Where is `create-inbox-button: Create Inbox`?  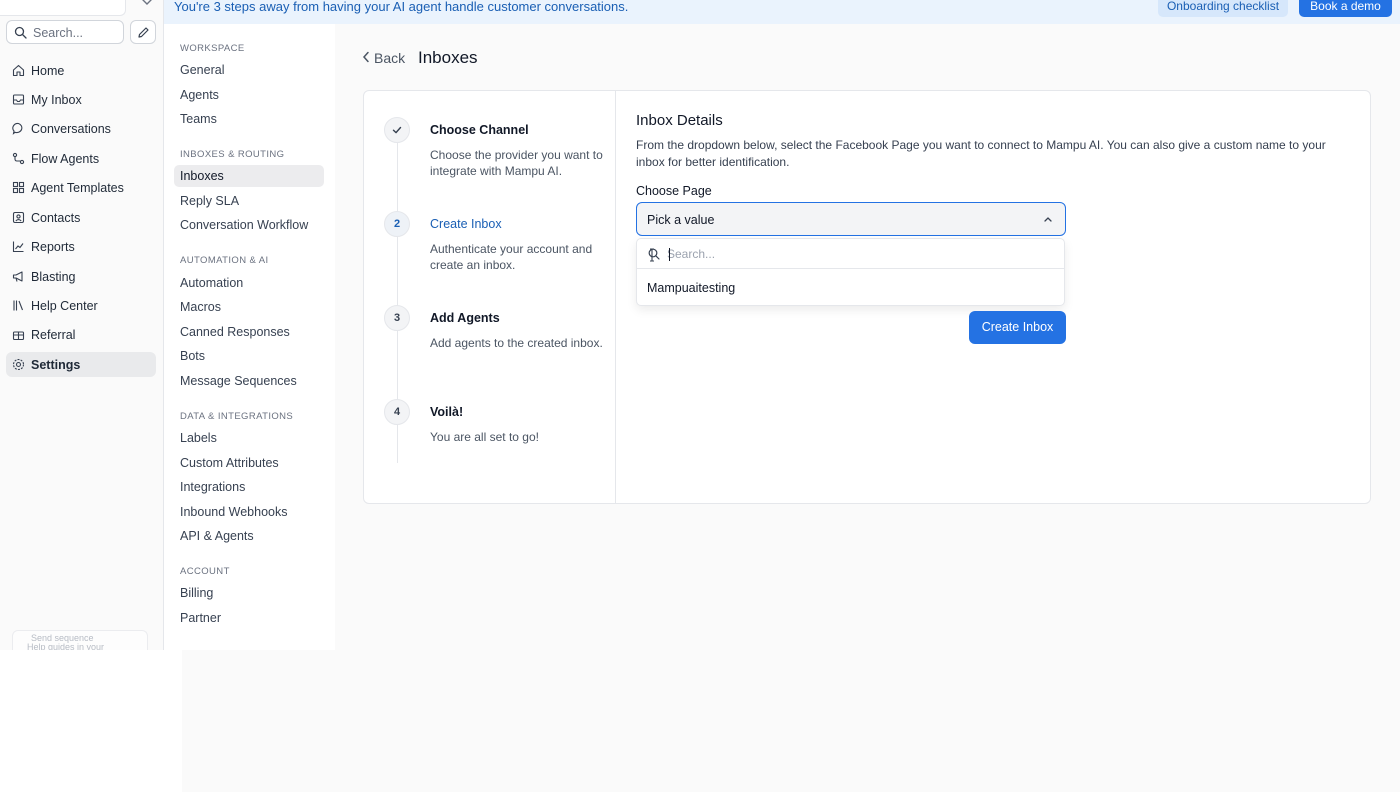
create-inbox-button: Create Inbox is located at coordinates (1017, 327).